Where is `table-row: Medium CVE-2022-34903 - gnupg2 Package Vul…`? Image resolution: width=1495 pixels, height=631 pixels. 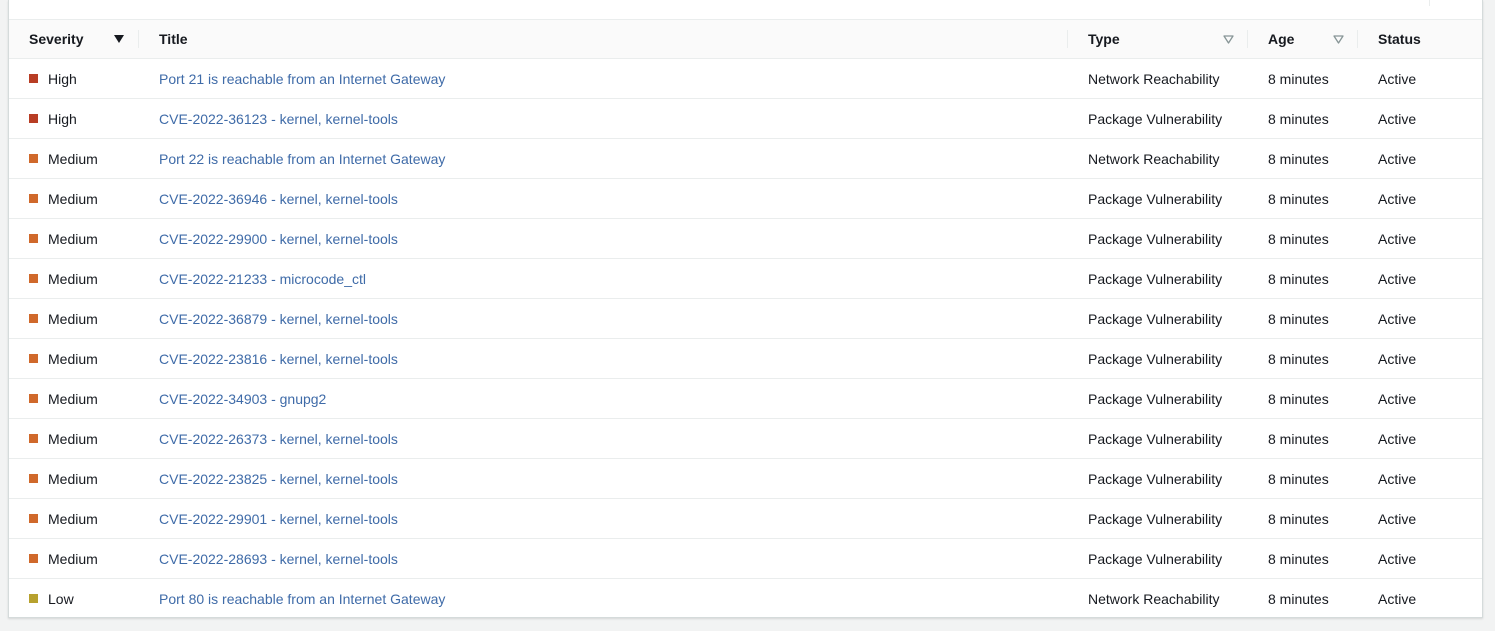
table-row: Medium CVE-2022-34903 - gnupg2 Package Vul… is located at coordinates (745, 398).